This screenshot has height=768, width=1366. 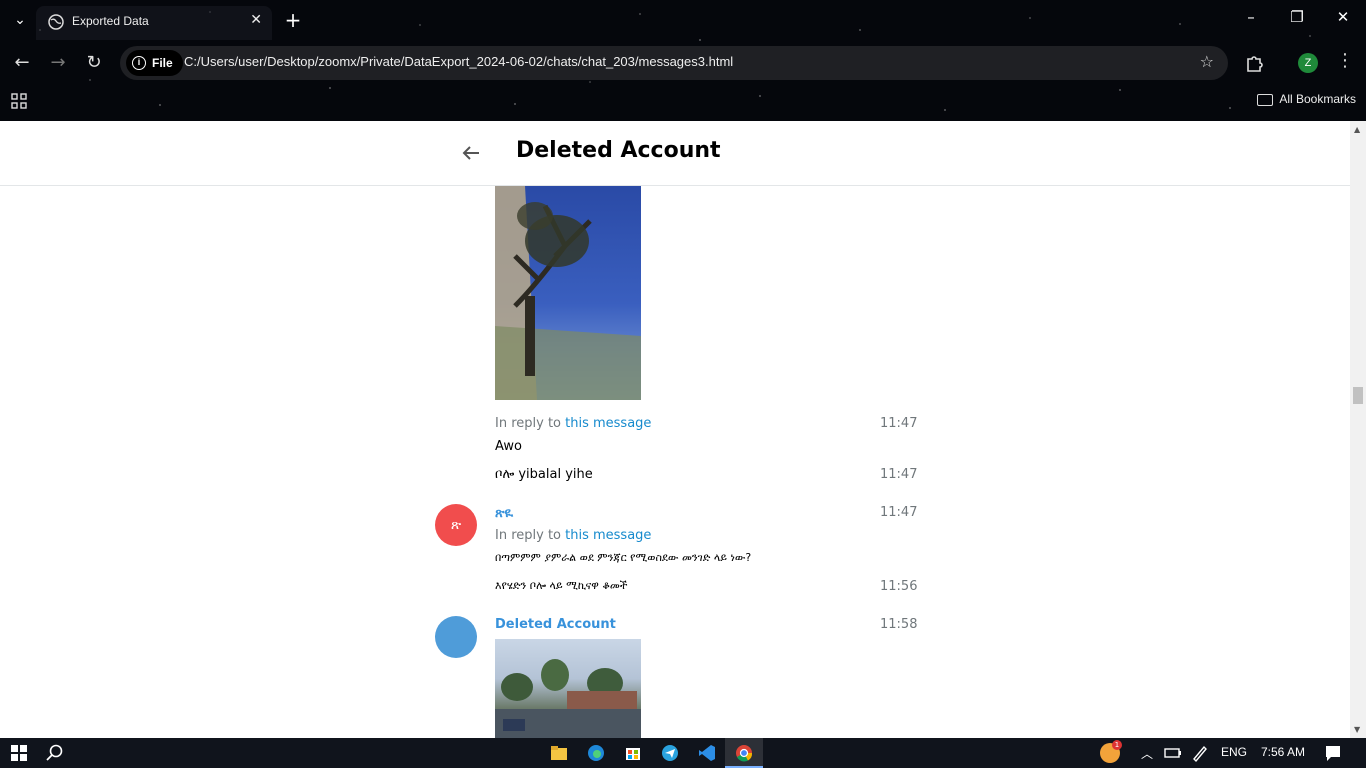 What do you see at coordinates (1117, 745) in the screenshot?
I see `notification-badge: 1` at bounding box center [1117, 745].